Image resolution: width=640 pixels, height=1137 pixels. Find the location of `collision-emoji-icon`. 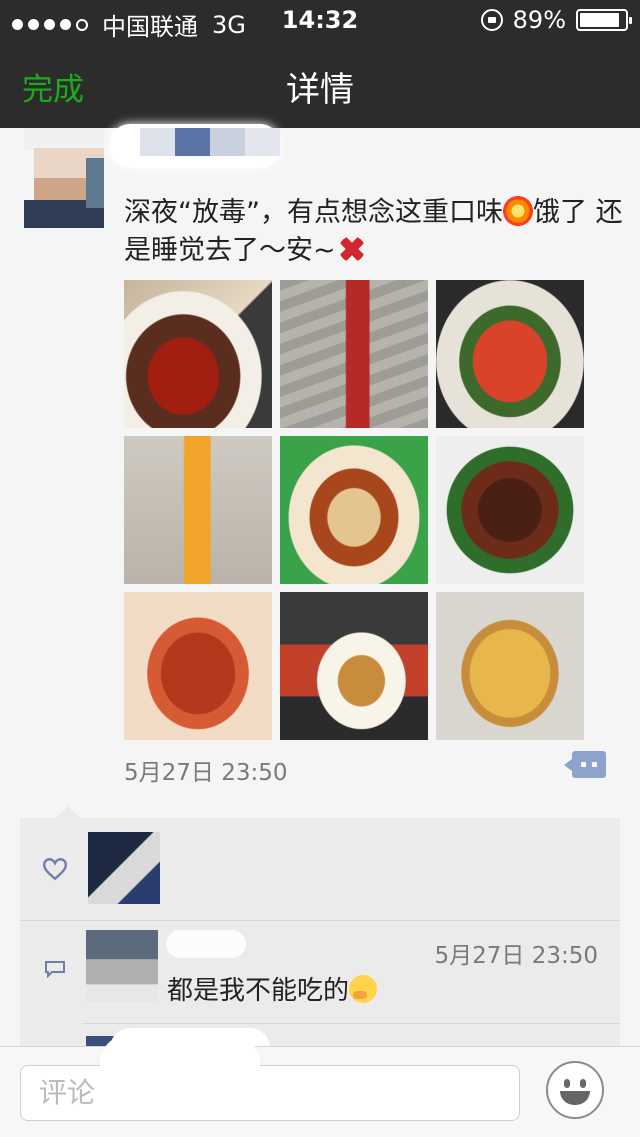

collision-emoji-icon is located at coordinates (517, 211).